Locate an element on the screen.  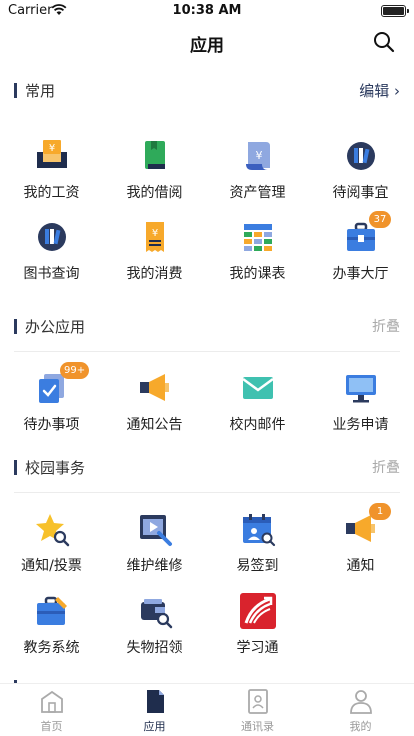
notification-badge: 37 is located at coordinates (380, 219).